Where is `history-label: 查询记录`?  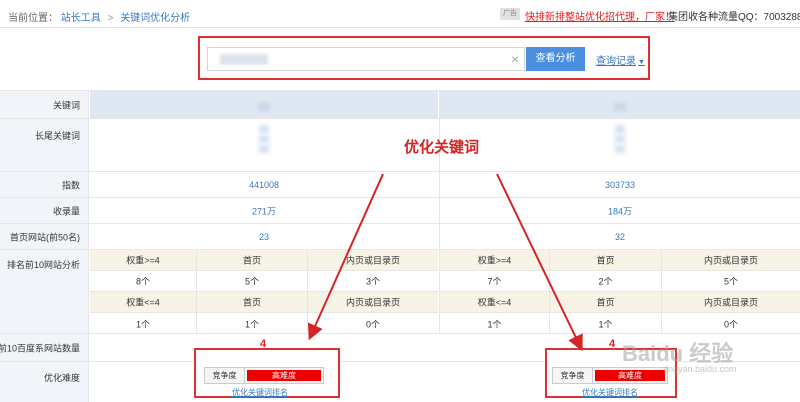
history-label: 查询记录 is located at coordinates (616, 61).